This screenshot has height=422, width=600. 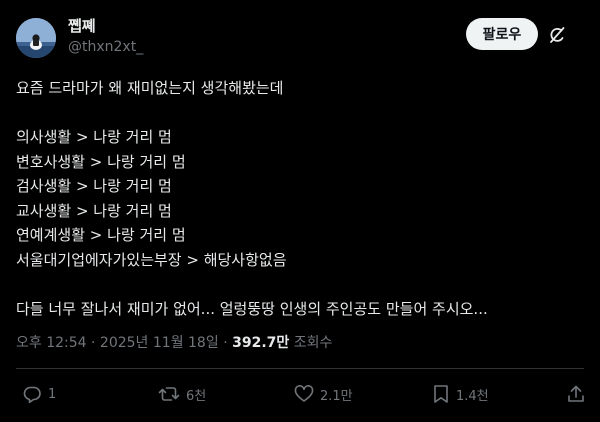 I want to click on tweet-meta: 오후 12:54 · 2025년 11월 18일 · 392.7만 조회수, so click(x=174, y=343).